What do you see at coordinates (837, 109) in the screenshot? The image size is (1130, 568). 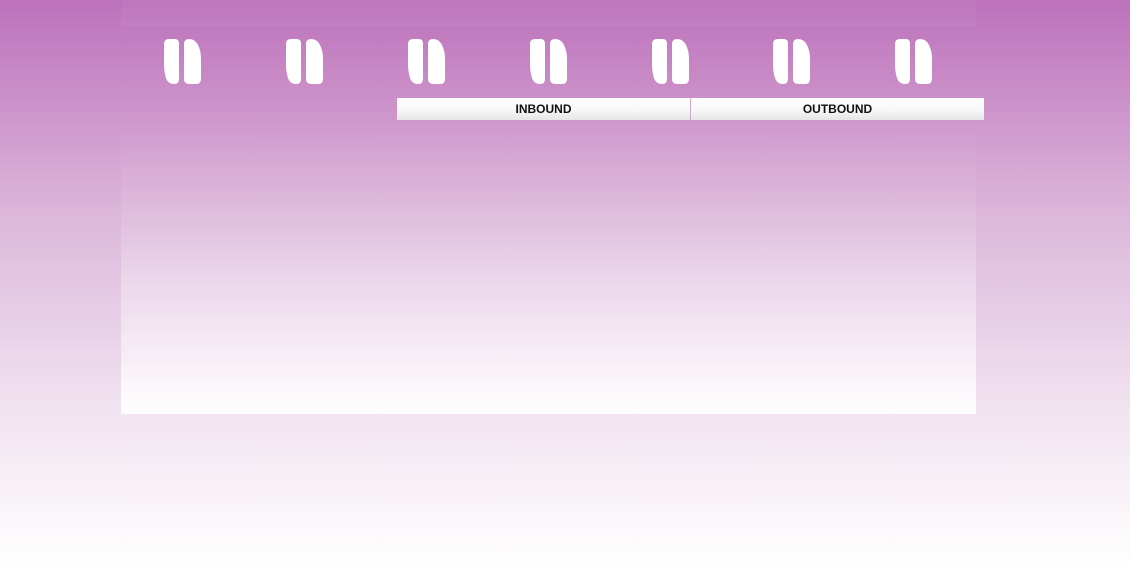 I see `tab-outbound: OUTBOUND` at bounding box center [837, 109].